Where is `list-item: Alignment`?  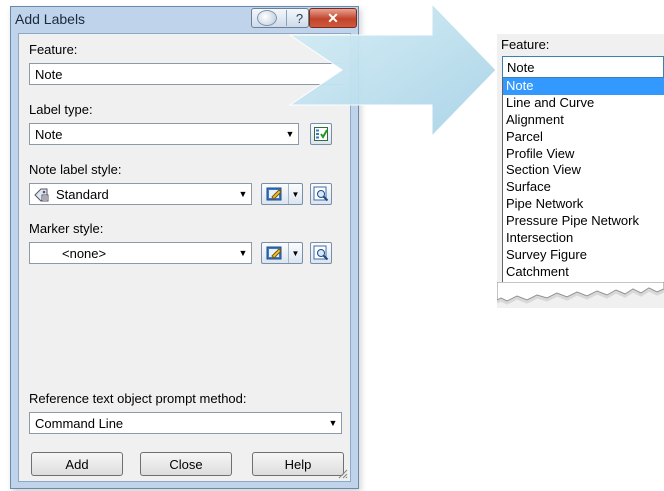 list-item: Alignment is located at coordinates (583, 120).